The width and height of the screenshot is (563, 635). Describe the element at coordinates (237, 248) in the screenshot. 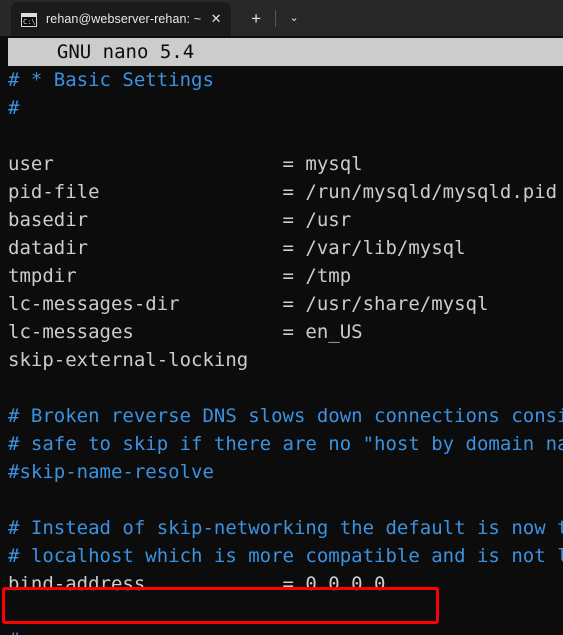

I see `editor-line: datadir = /var/lib/mysql` at that location.